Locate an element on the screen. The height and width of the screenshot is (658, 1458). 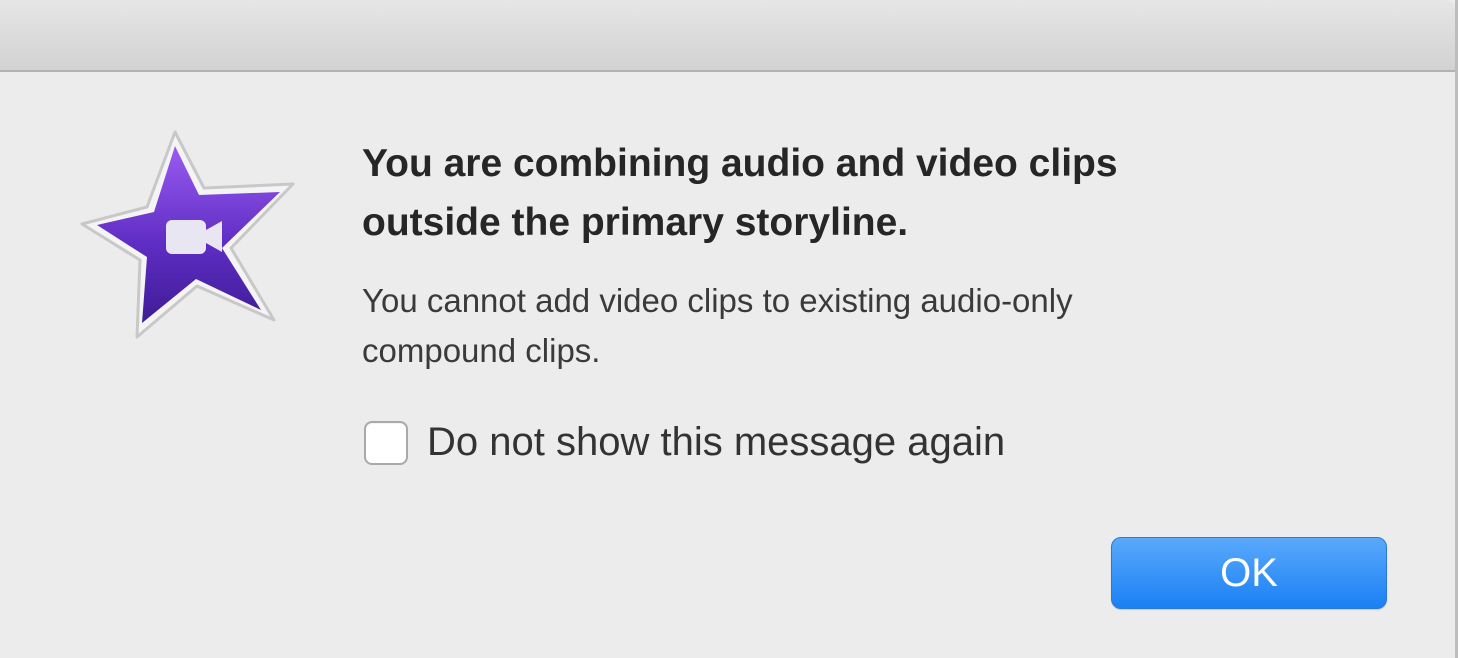
suppress-alert-option: Do not show this message again is located at coordinates (684, 442).